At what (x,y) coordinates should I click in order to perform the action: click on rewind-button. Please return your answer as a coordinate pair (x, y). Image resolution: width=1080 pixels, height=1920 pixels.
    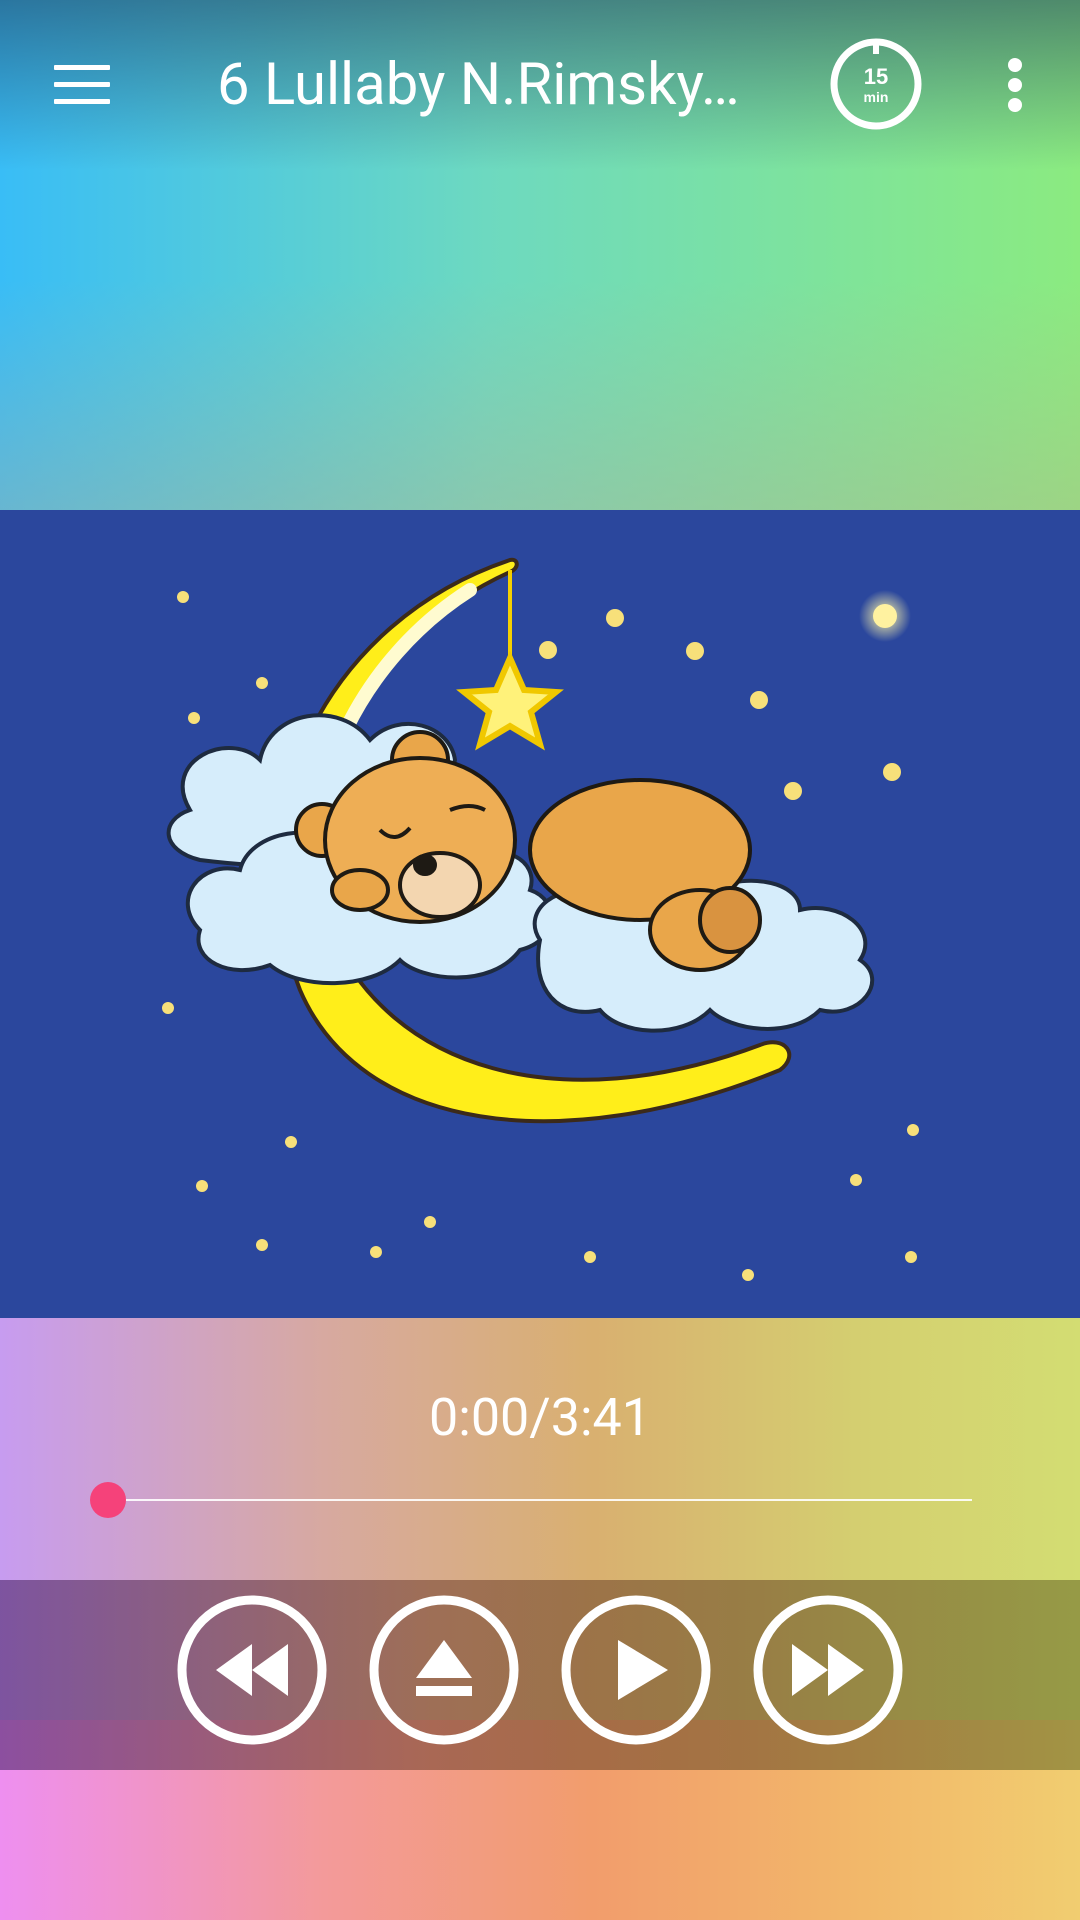
    Looking at the image, I should click on (252, 1670).